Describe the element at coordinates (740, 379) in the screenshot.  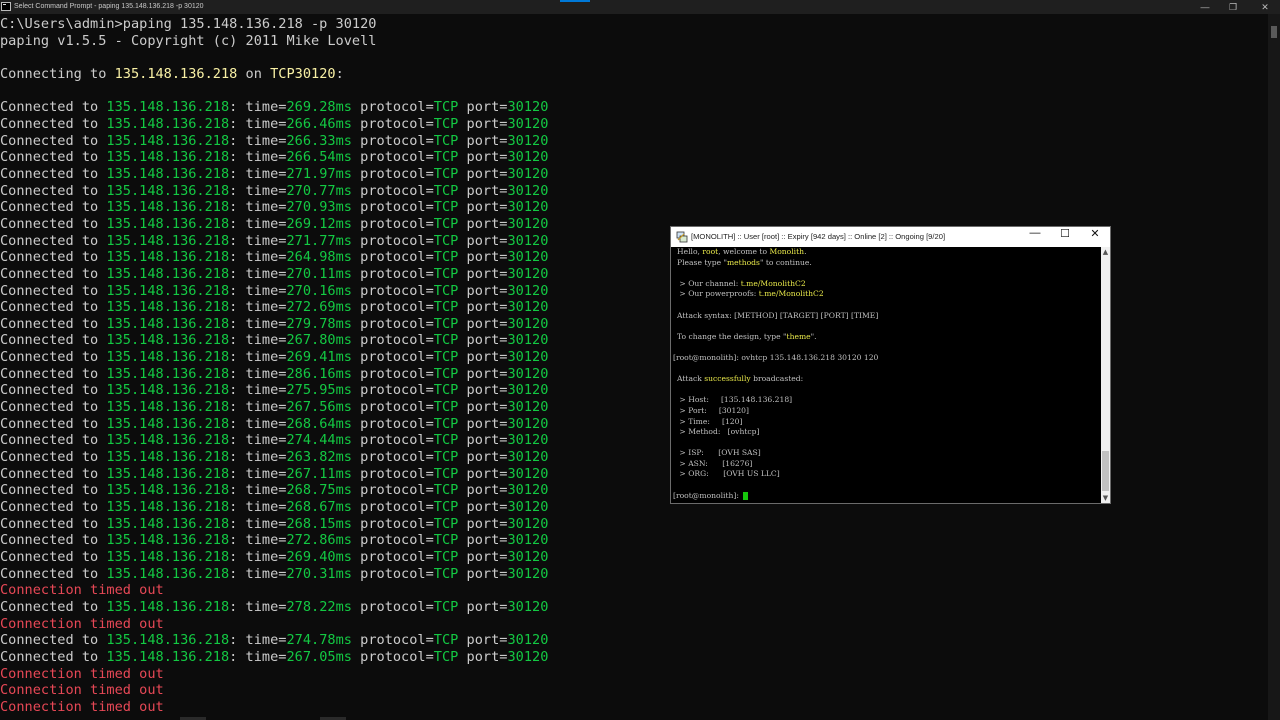
I see `broadcast-line: Attack successfully broadcasted:` at that location.